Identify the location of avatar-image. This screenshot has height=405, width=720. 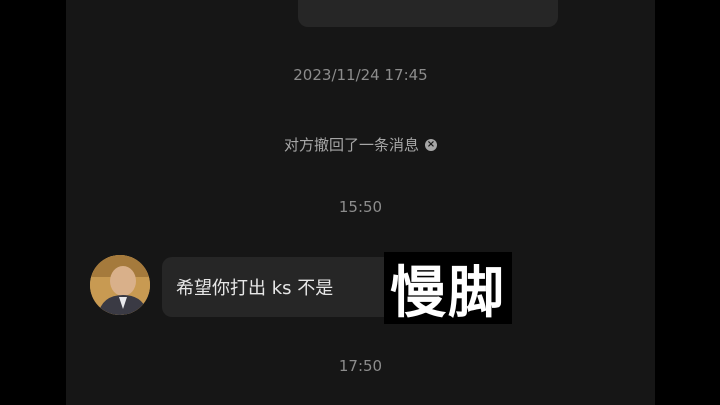
(120, 285).